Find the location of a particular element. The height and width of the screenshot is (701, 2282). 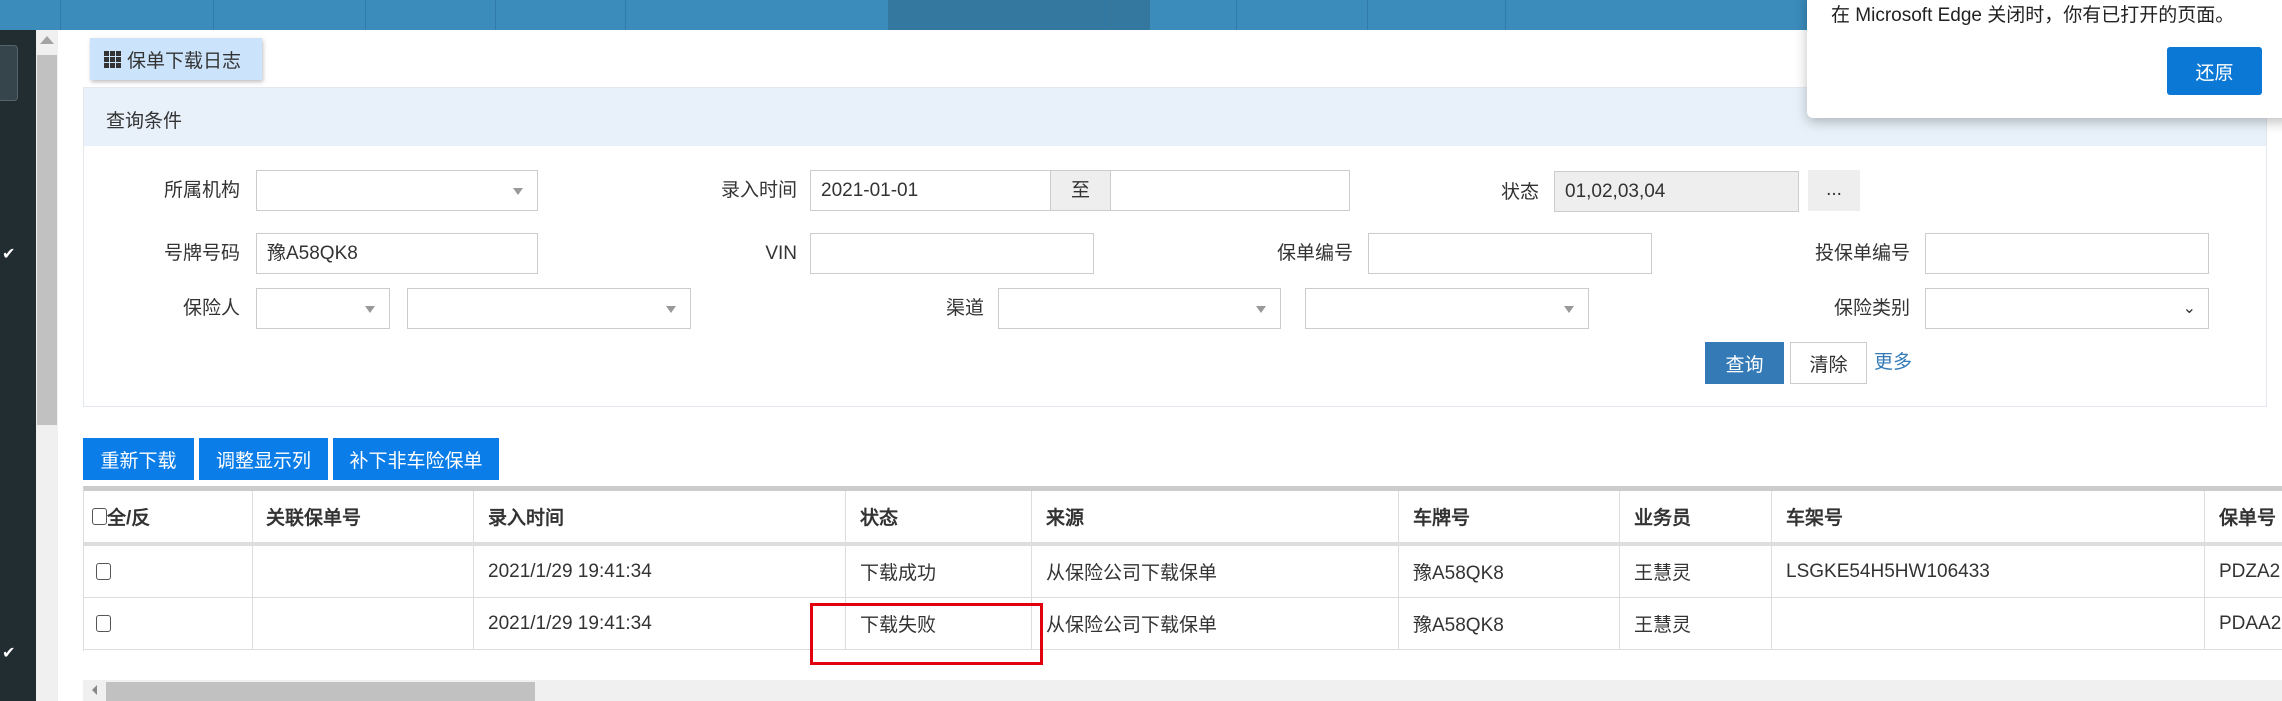

scroll-up-arrow-icon is located at coordinates (47, 40).